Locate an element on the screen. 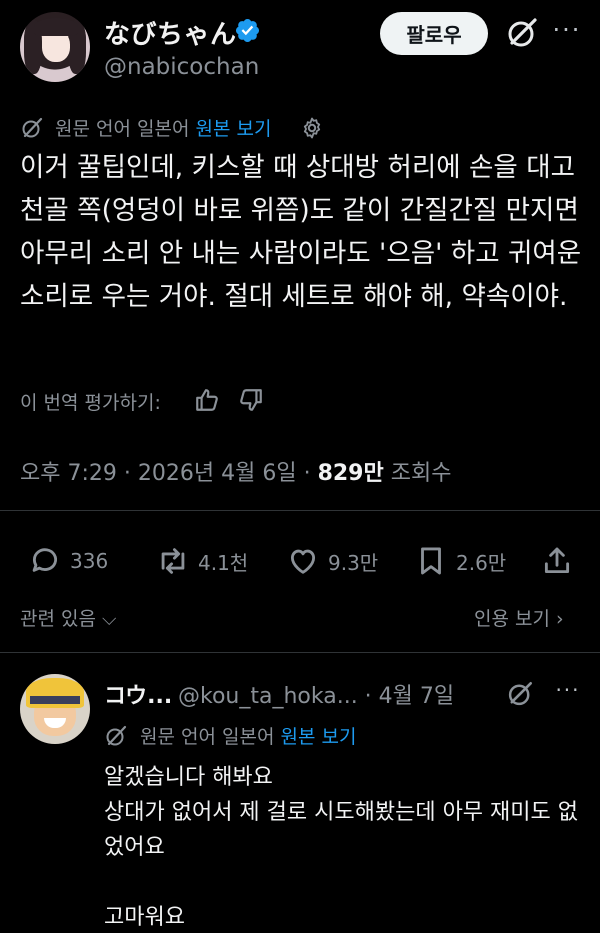 Image resolution: width=600 pixels, height=933 pixels. more-options-icon: ··· is located at coordinates (567, 31).